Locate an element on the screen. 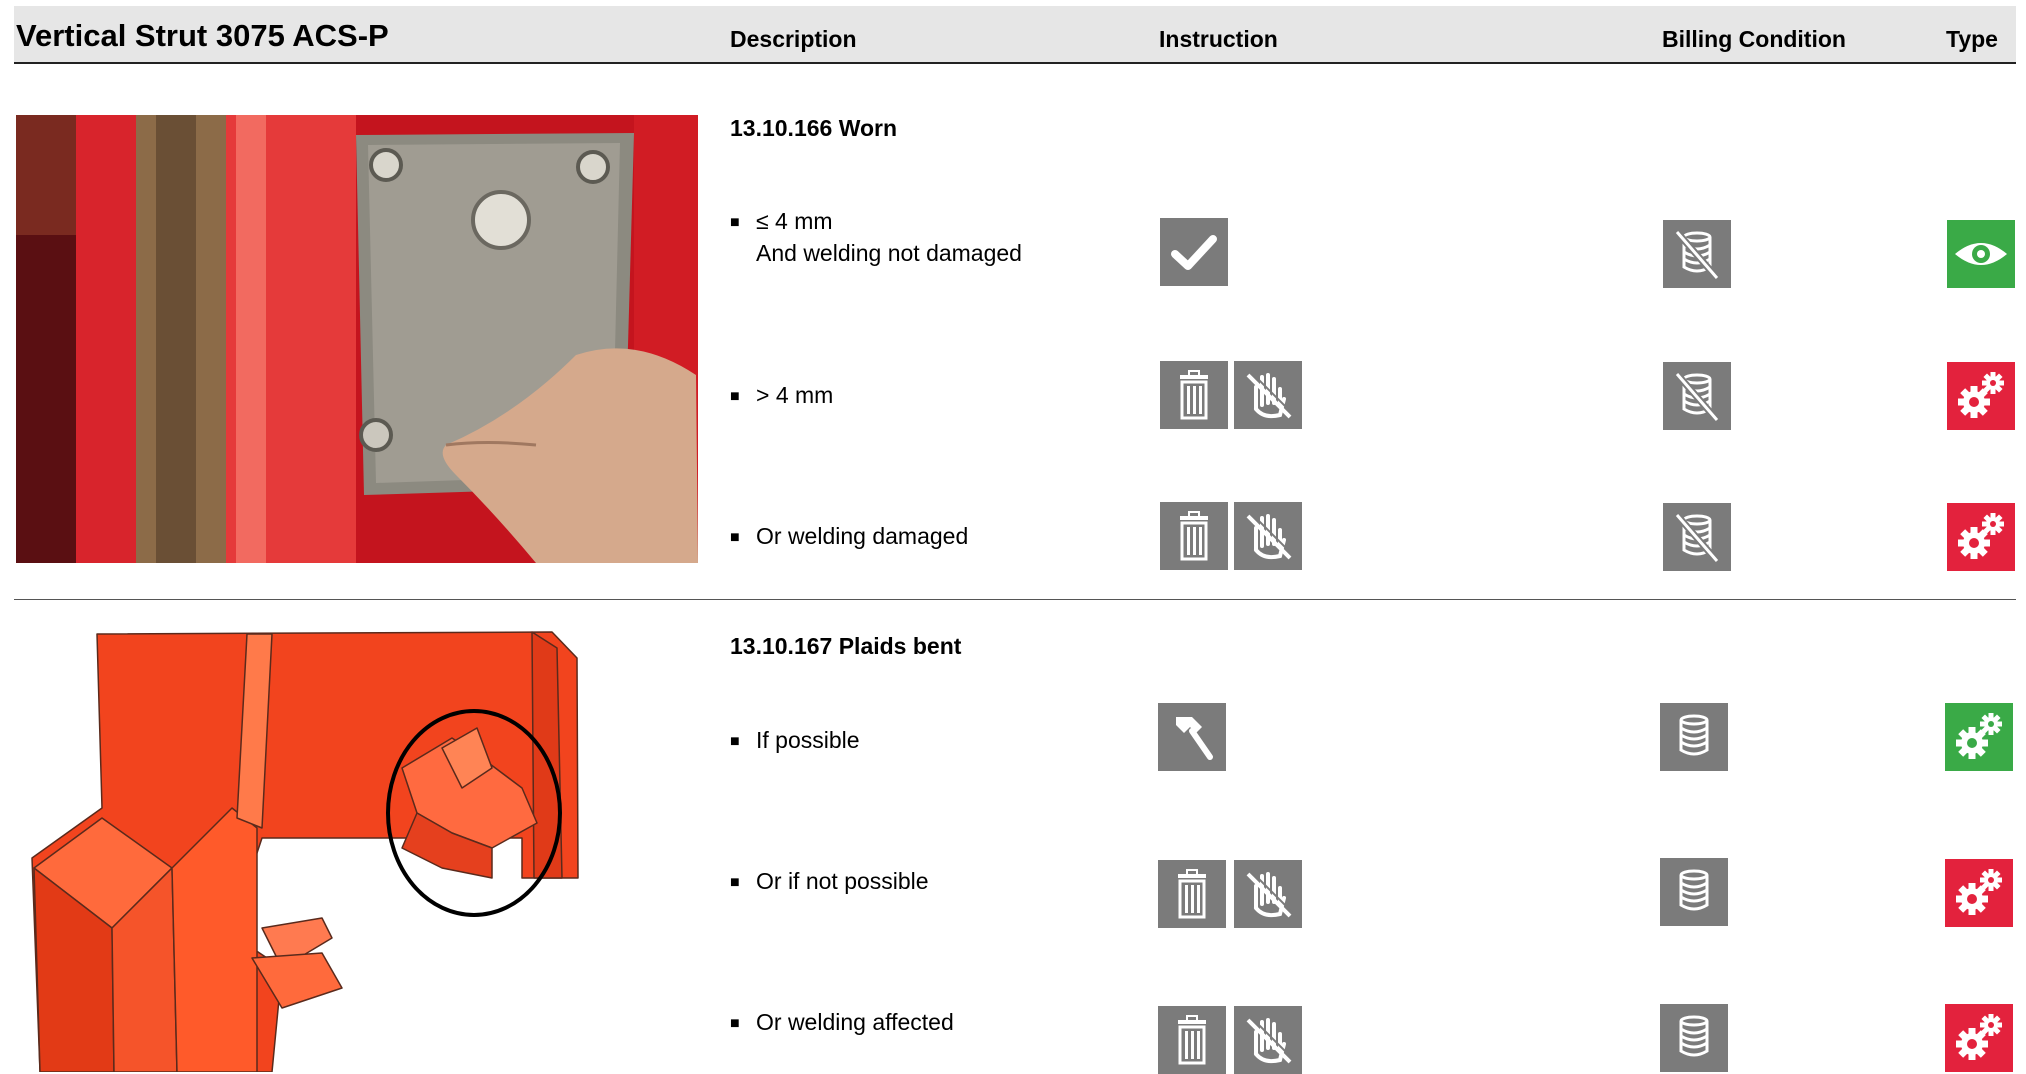 The height and width of the screenshot is (1074, 2026). section-divider is located at coordinates (1015, 599).